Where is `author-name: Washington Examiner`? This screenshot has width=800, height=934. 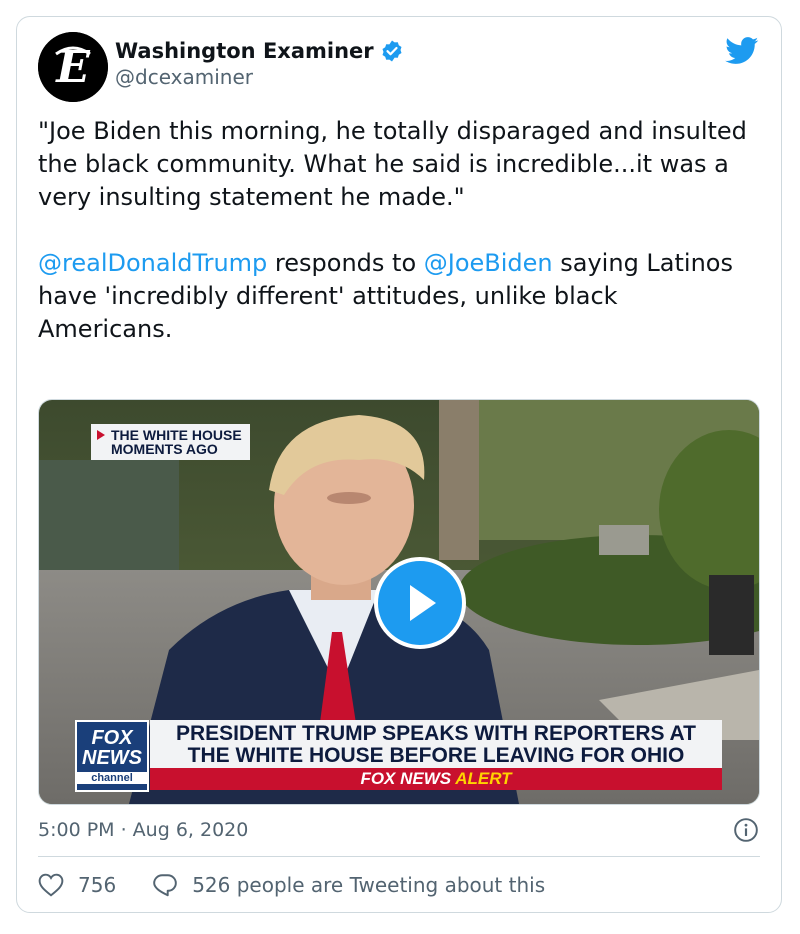
author-name: Washington Examiner is located at coordinates (244, 51).